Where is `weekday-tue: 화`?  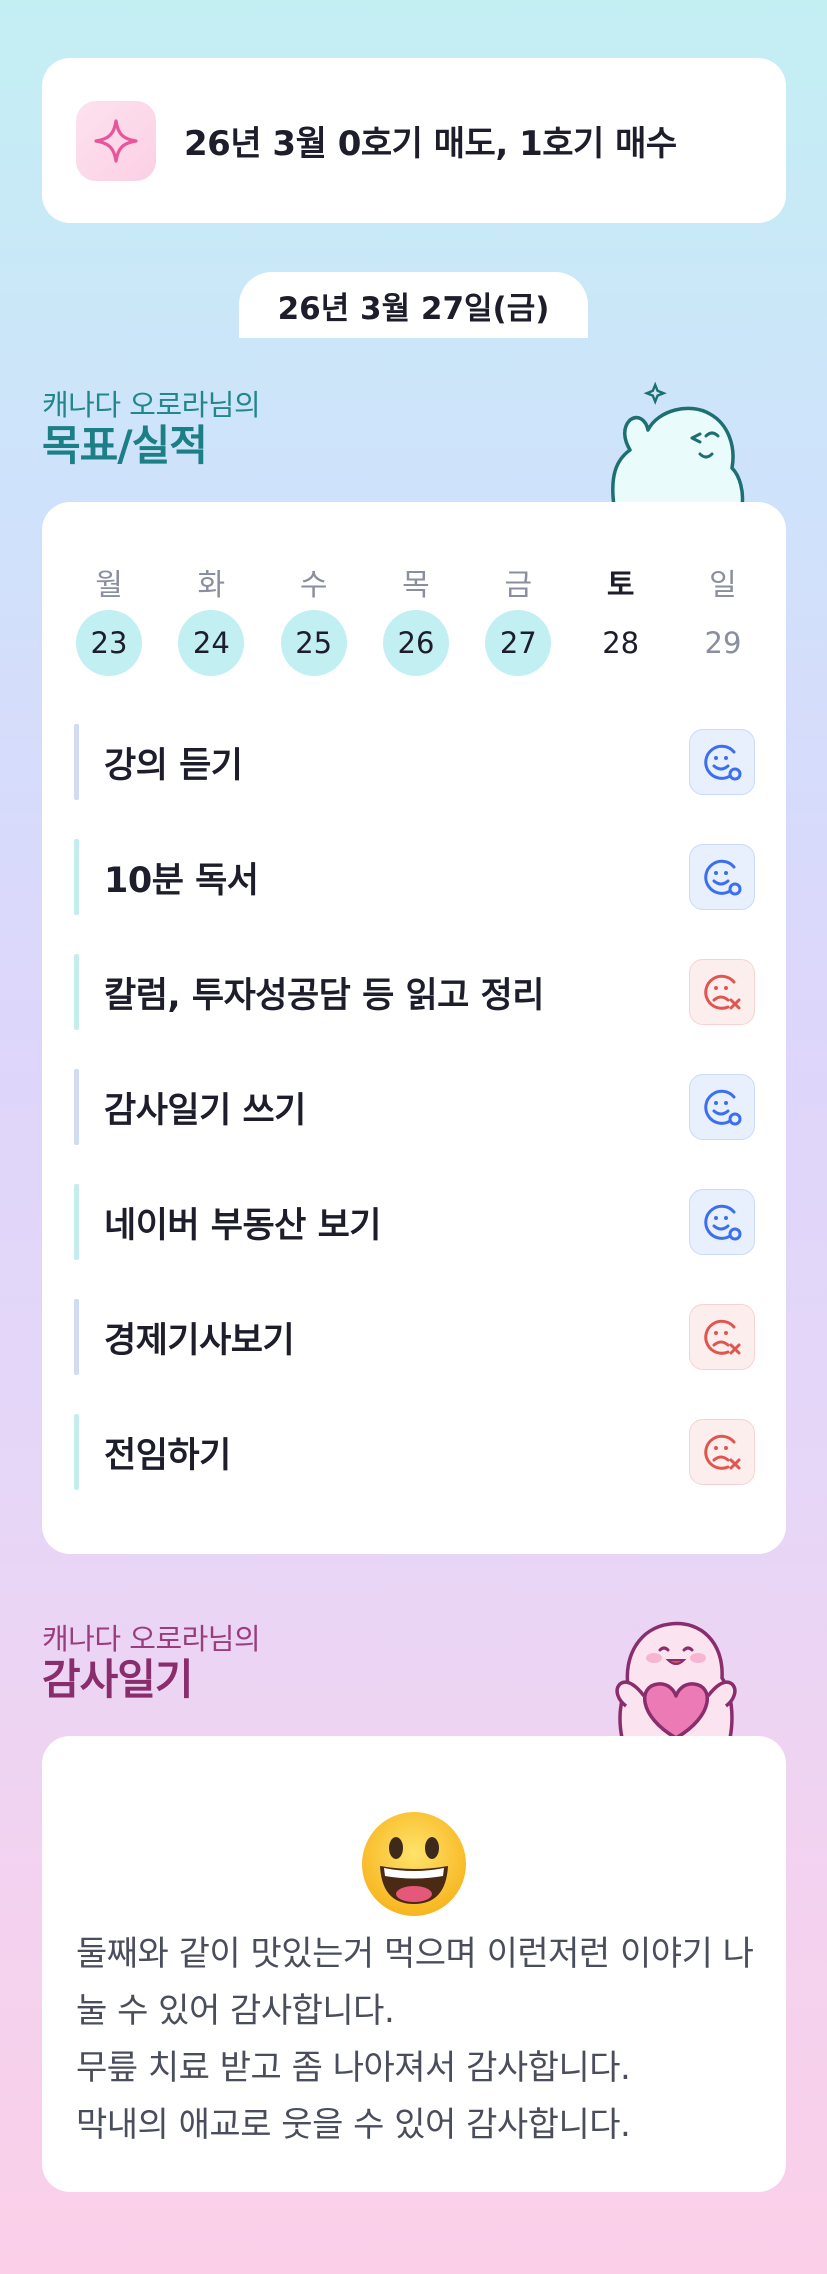
weekday-tue: 화 is located at coordinates (211, 585).